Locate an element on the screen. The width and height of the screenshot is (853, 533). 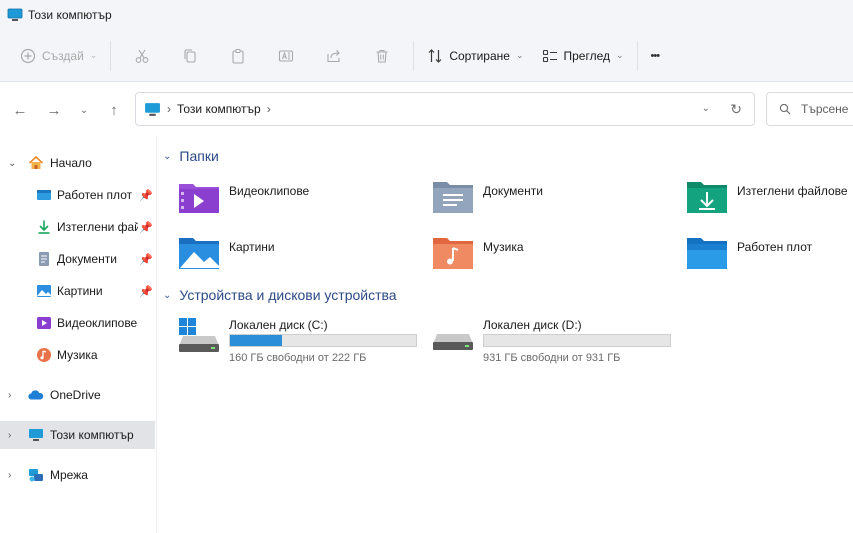
folder-label: Картини is located at coordinates (252, 247).